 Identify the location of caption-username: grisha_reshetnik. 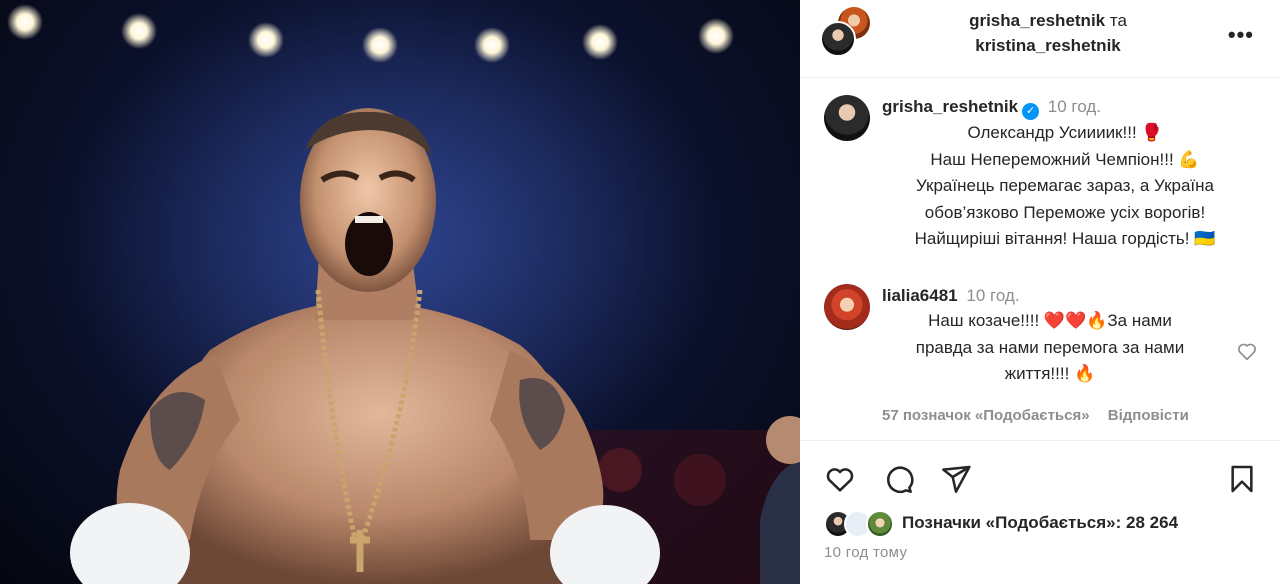
(950, 106).